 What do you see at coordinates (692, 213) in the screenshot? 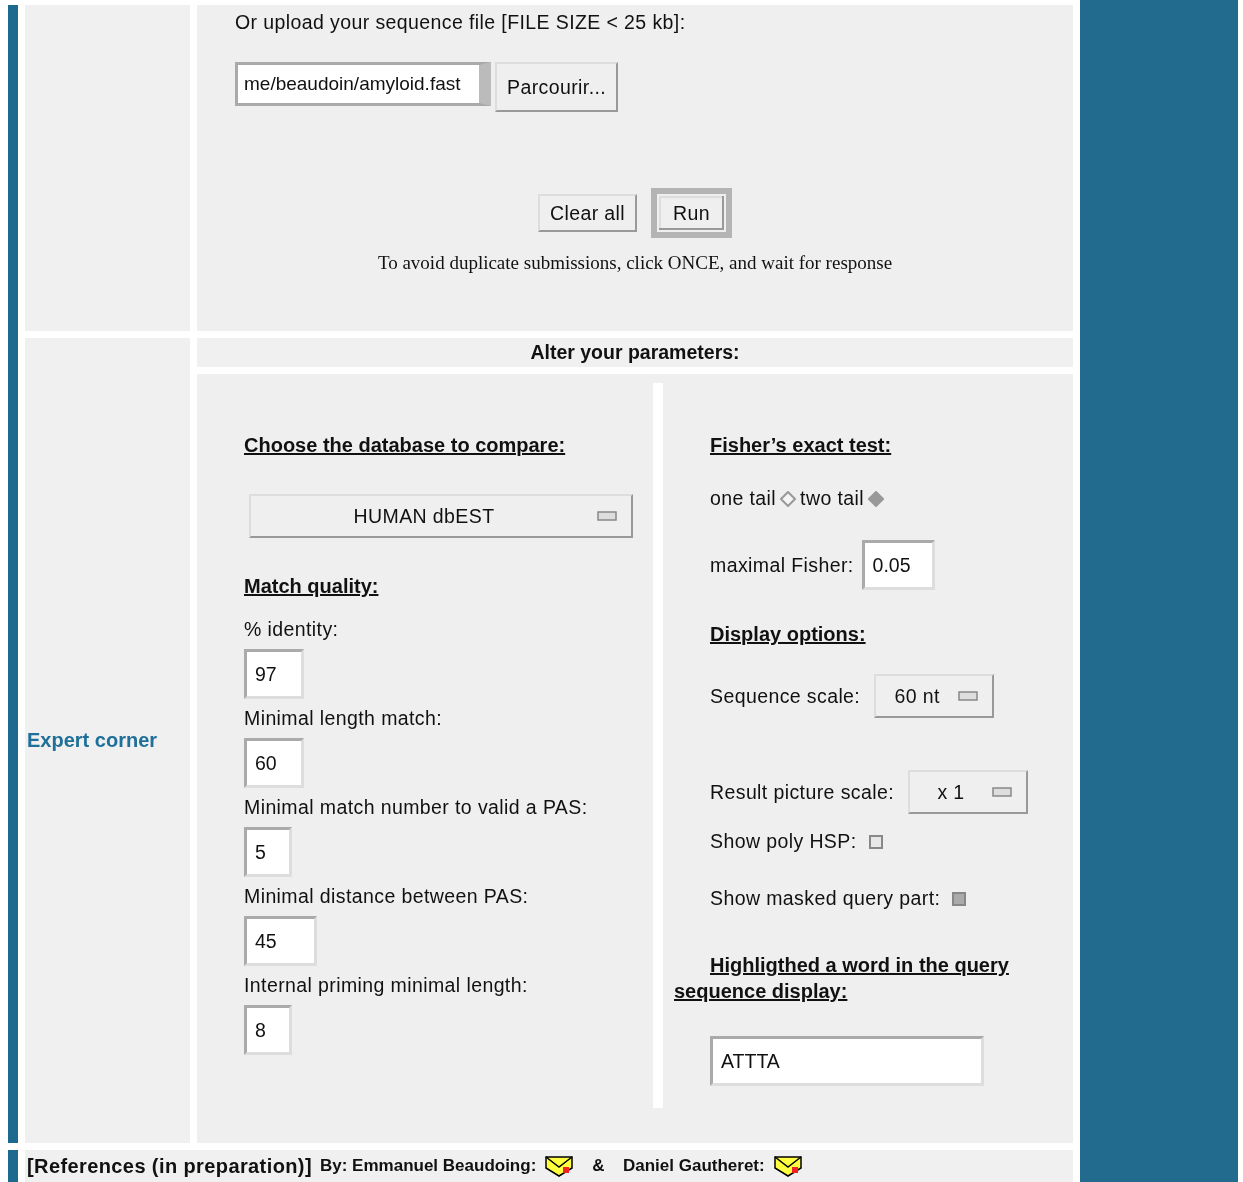
I see `action-button: Run` at bounding box center [692, 213].